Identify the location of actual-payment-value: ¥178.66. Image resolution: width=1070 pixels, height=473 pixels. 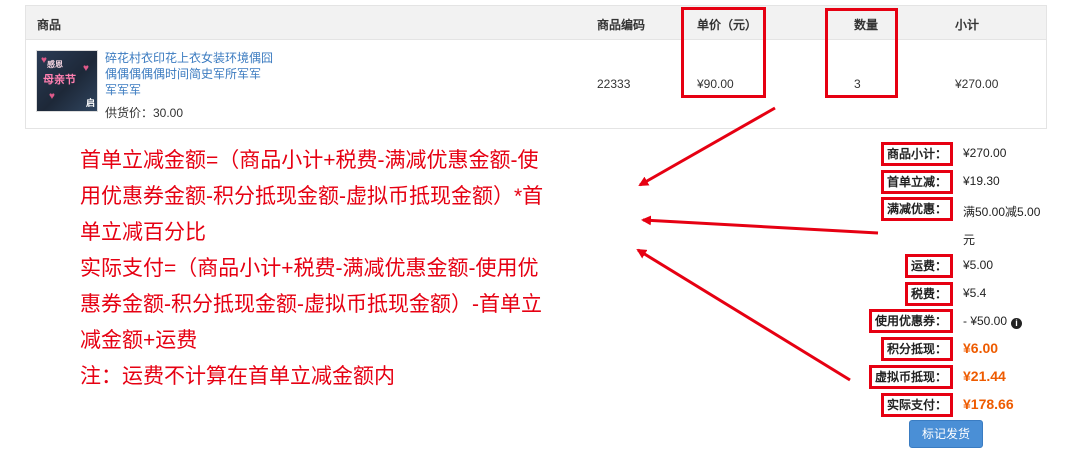
(988, 404).